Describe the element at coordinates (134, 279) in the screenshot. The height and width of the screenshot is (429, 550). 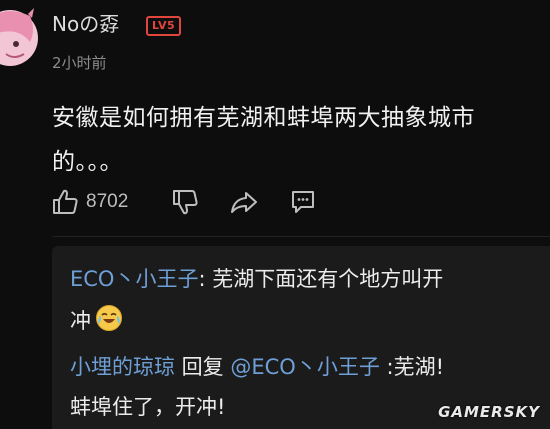
I see `reply-1-author: ECO丶小王子` at that location.